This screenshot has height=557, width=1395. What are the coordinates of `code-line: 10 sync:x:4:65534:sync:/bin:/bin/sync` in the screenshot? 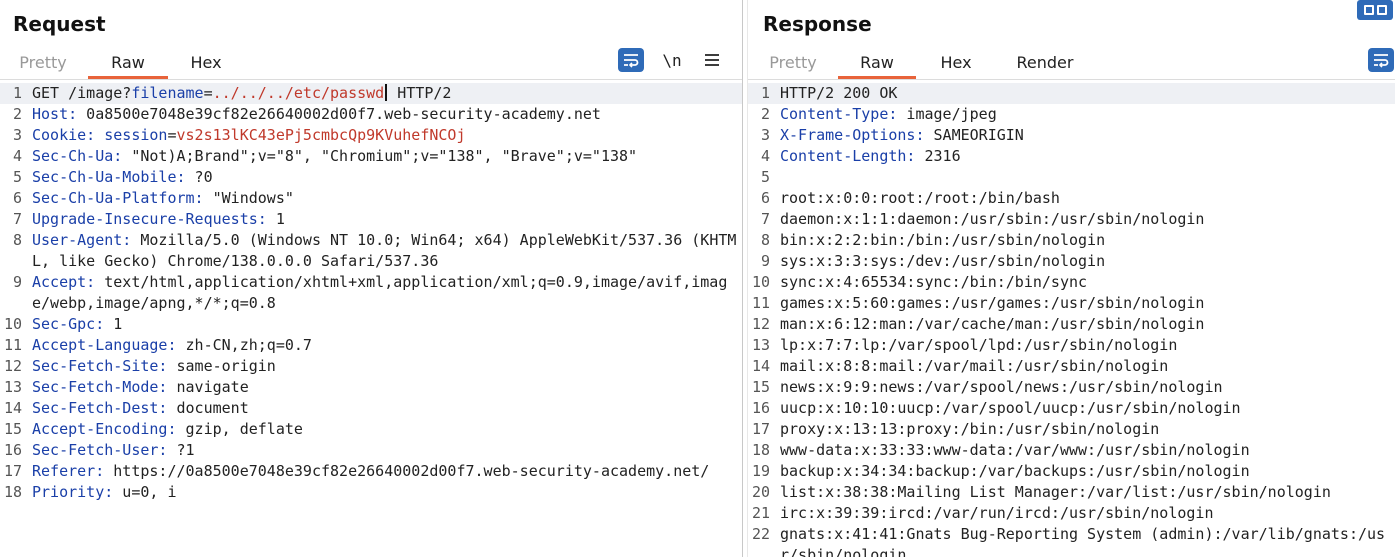 It's located at (1071, 282).